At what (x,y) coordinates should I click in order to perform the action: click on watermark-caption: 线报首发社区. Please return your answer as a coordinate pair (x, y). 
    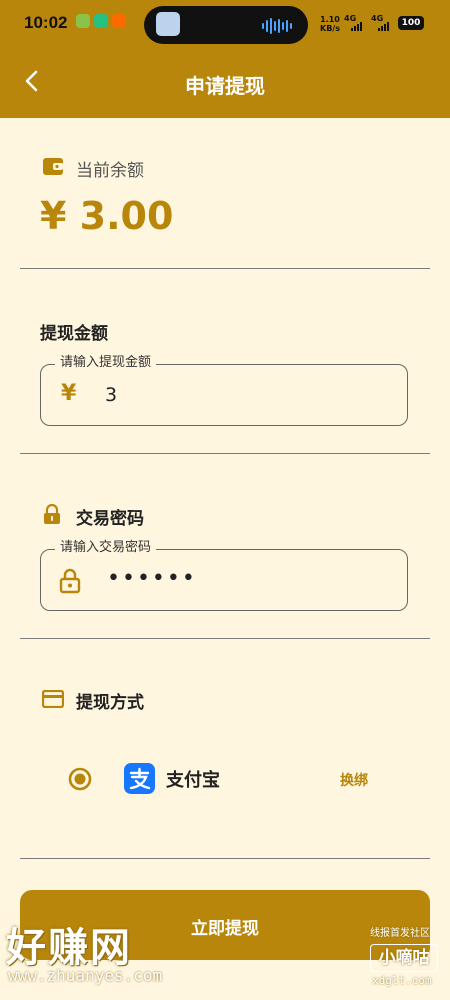
    Looking at the image, I should click on (400, 933).